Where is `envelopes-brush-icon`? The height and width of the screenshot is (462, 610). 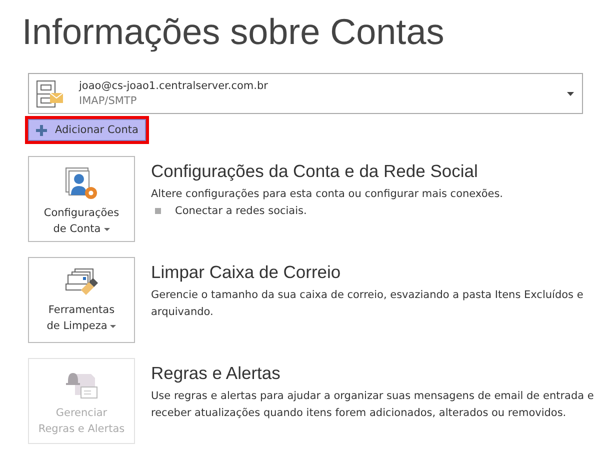 envelopes-brush-icon is located at coordinates (81, 283).